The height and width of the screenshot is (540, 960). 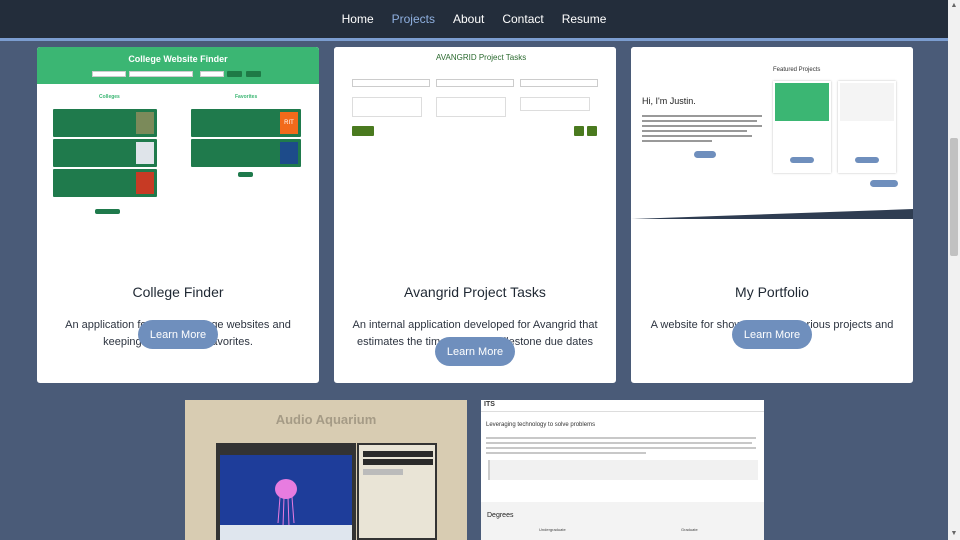 What do you see at coordinates (413, 19) in the screenshot?
I see `nav-projects-link: Projects` at bounding box center [413, 19].